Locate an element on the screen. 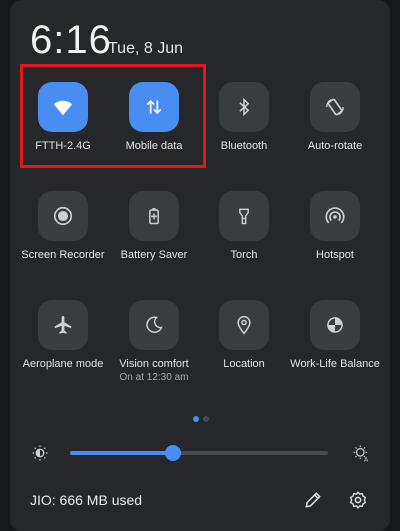 The width and height of the screenshot is (400, 531). screen-recorder-button is located at coordinates (63, 216).